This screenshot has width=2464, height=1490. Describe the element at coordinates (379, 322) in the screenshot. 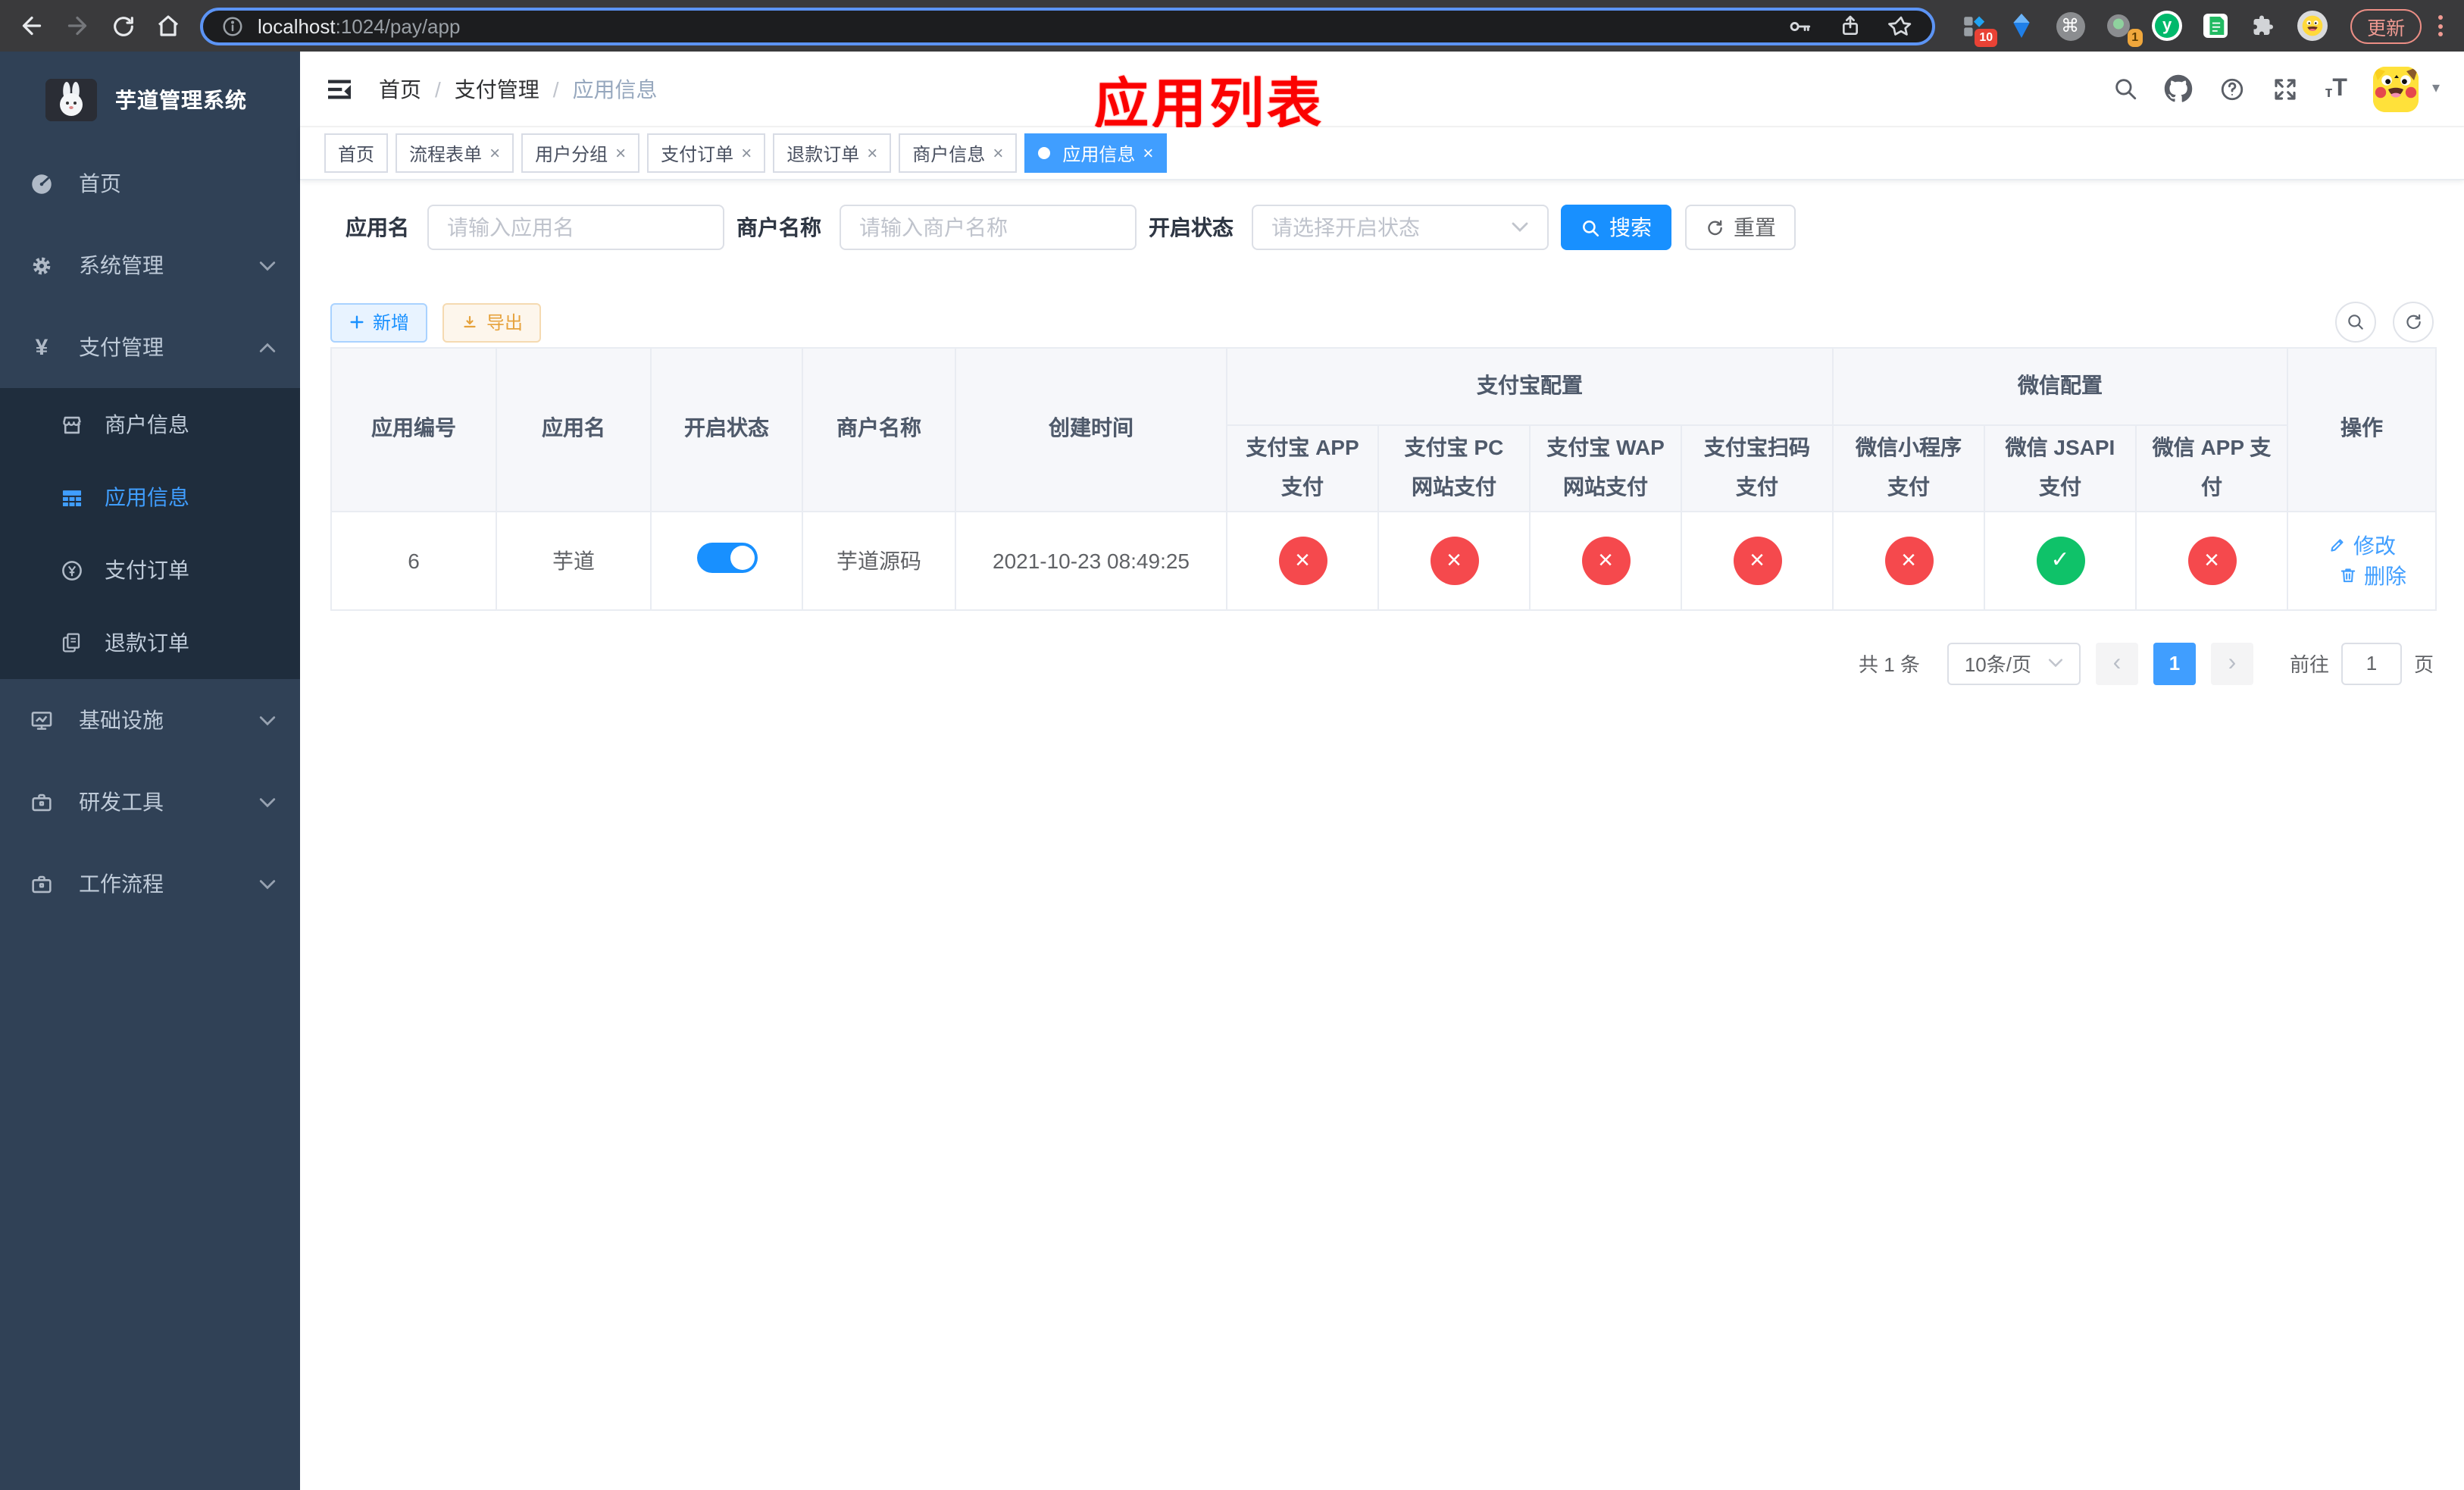

I see `add-button: 新增` at that location.